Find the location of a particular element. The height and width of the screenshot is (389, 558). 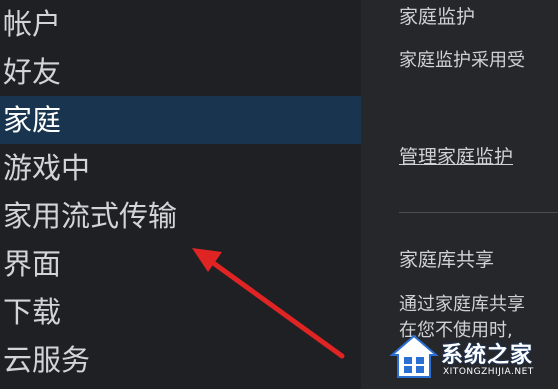

sidebar-item-remote-play: 家用流式传输 is located at coordinates (180, 216).